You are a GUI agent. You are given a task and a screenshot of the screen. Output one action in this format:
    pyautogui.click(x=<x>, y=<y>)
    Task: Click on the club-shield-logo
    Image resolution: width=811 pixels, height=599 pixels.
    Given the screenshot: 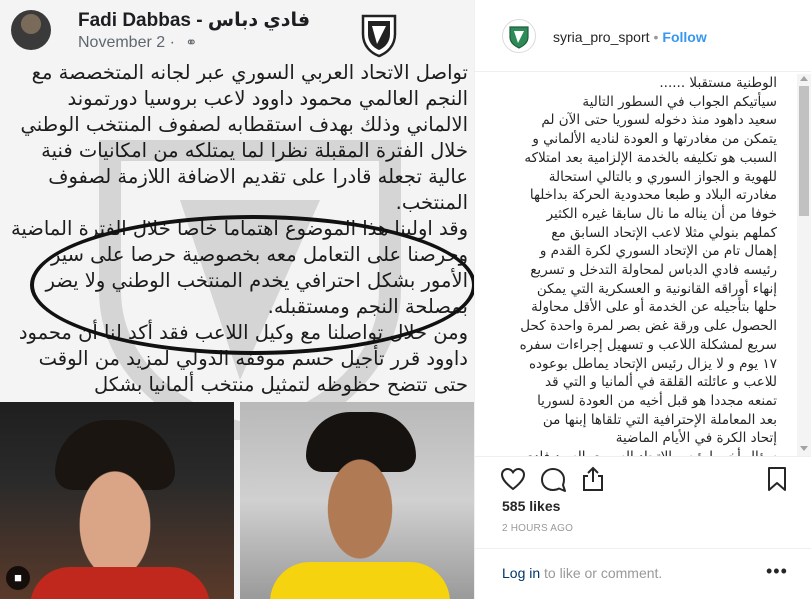 What is the action you would take?
    pyautogui.click(x=379, y=36)
    